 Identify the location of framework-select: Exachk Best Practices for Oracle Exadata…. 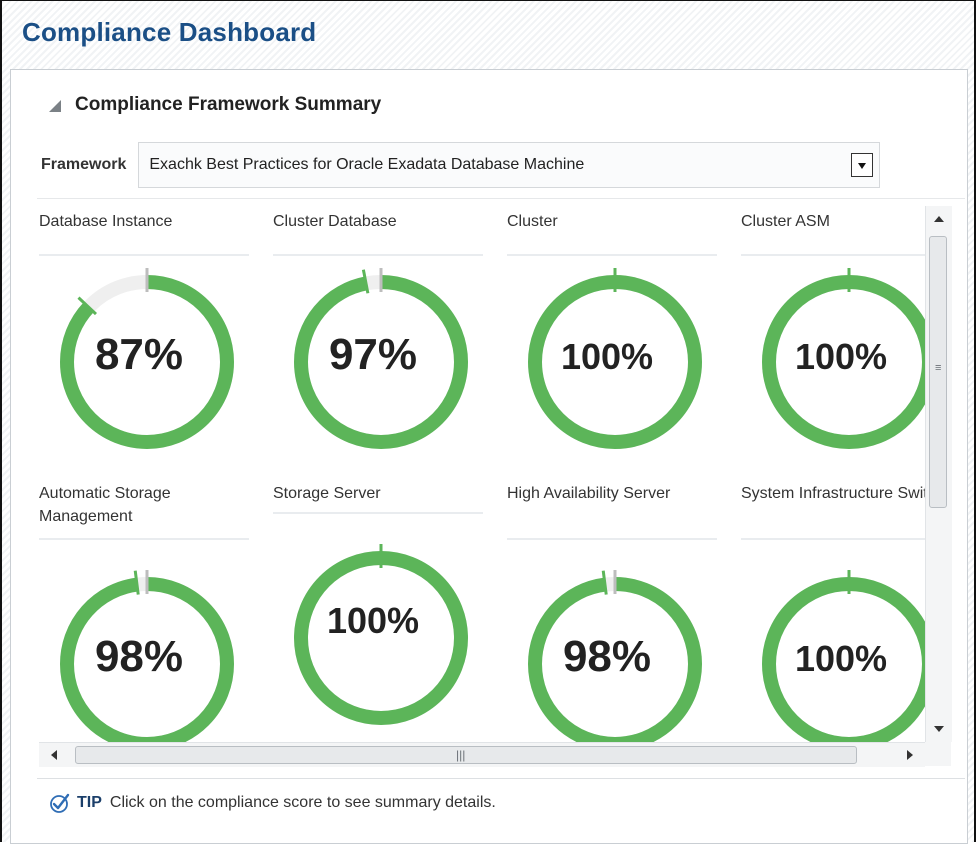
(509, 165).